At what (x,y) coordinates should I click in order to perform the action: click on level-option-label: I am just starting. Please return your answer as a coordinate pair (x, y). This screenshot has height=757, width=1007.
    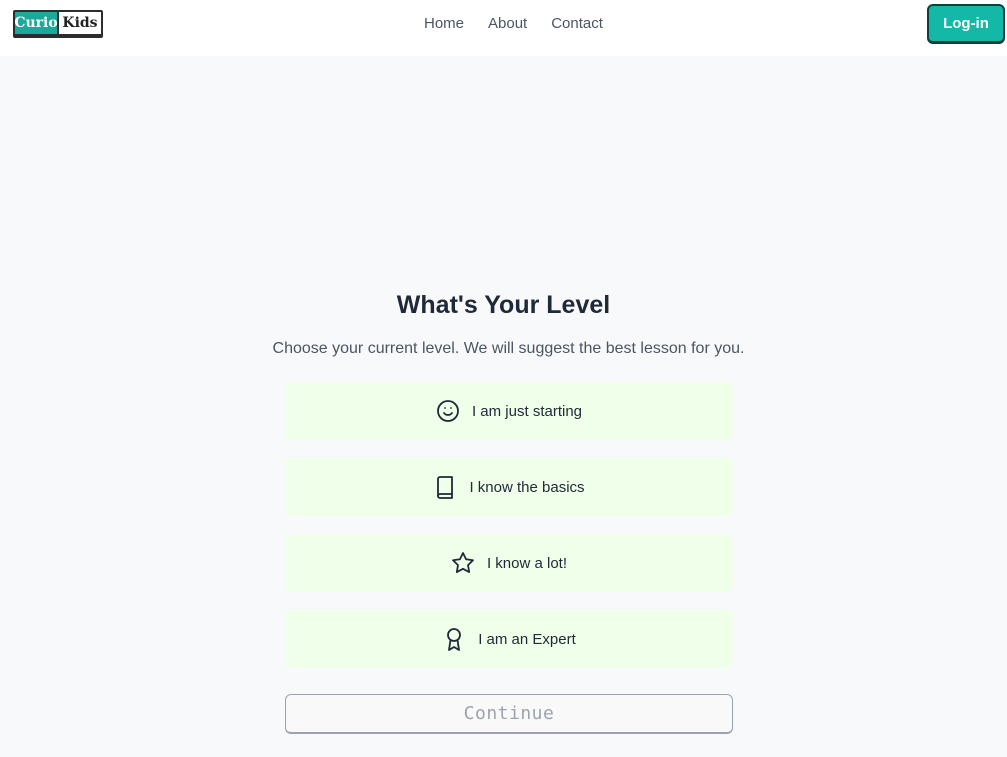
    Looking at the image, I should click on (527, 411).